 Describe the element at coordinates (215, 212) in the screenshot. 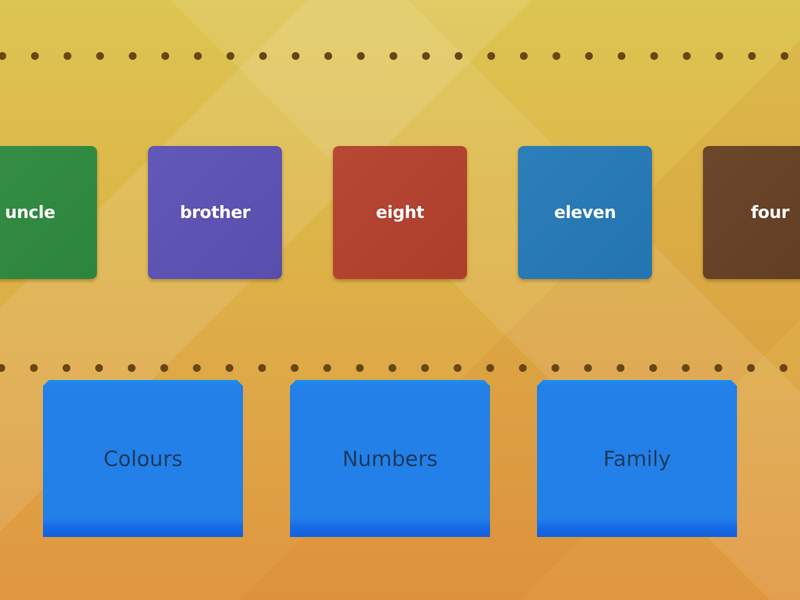

I see `word-card: brother` at that location.